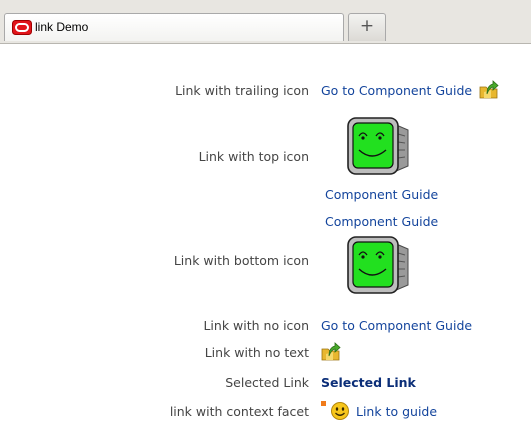 The height and width of the screenshot is (424, 531). Describe the element at coordinates (256, 325) in the screenshot. I see `label-no-icon: Link with no icon` at that location.